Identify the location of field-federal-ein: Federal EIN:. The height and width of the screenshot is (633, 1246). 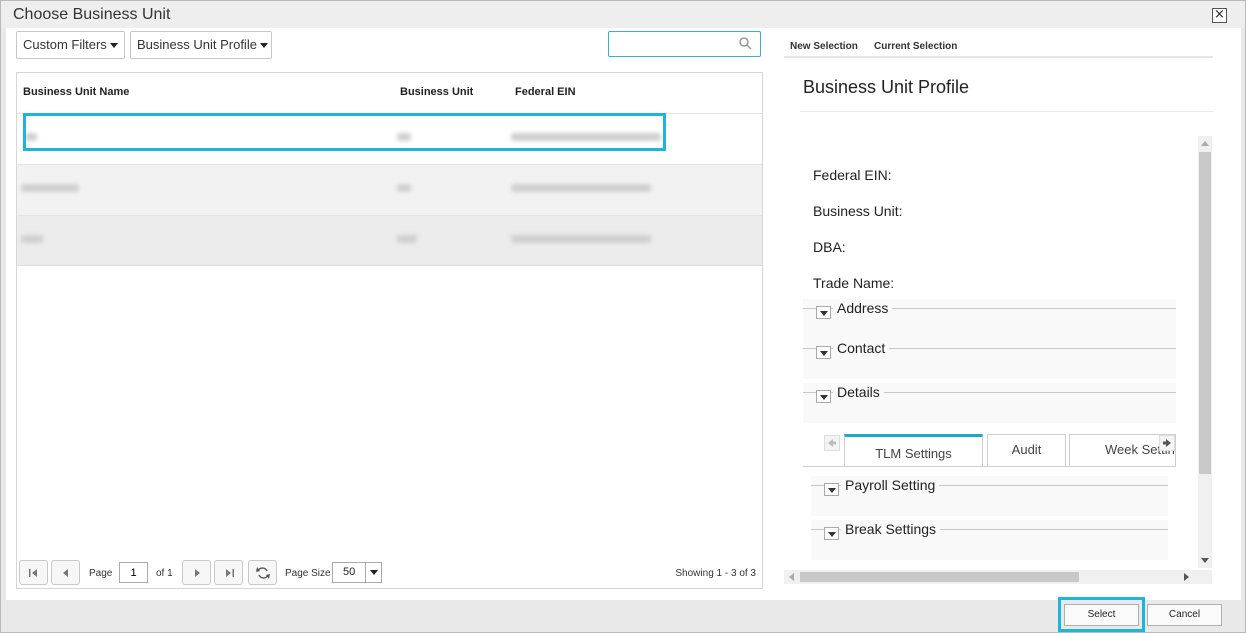
(852, 175).